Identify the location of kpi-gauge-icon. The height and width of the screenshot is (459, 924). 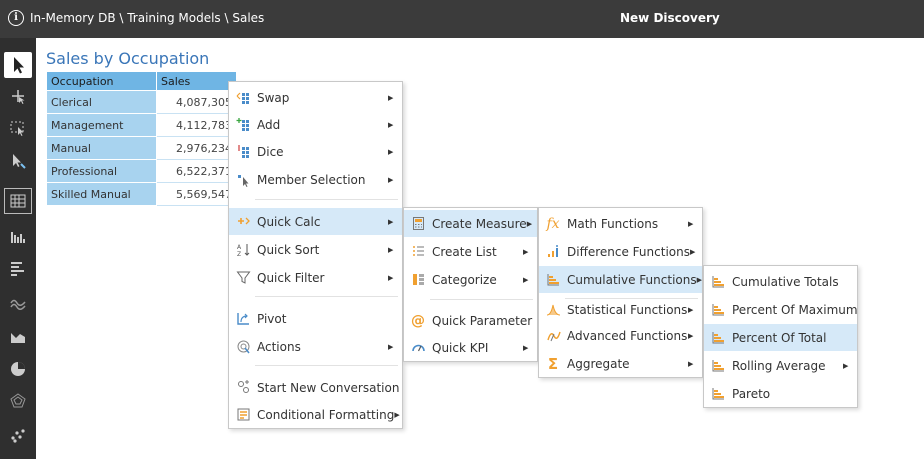
(418, 348).